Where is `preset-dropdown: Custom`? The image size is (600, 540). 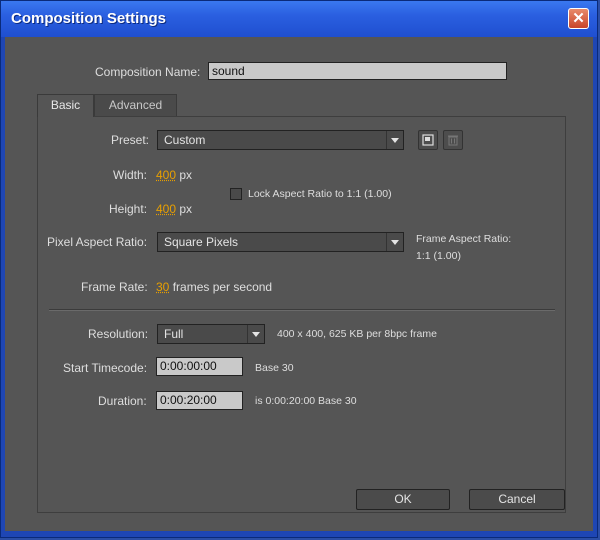 preset-dropdown: Custom is located at coordinates (280, 140).